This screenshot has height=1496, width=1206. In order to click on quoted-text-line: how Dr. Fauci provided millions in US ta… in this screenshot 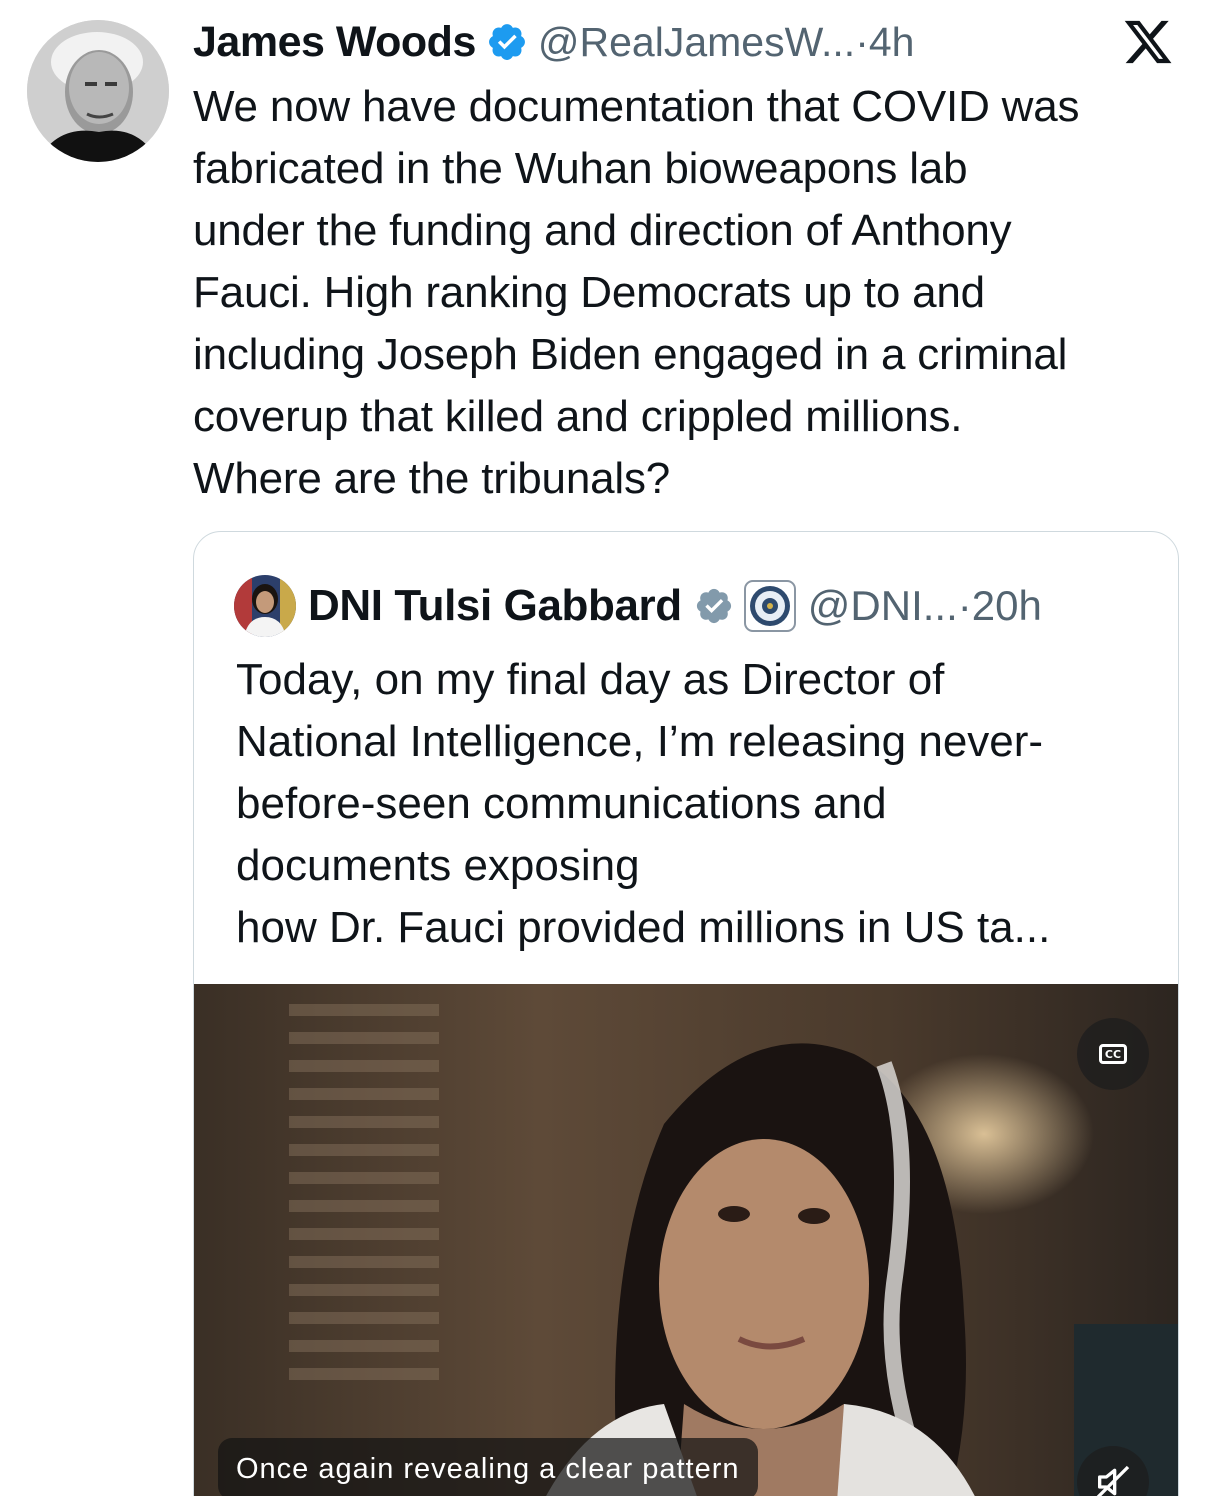, I will do `click(643, 927)`.